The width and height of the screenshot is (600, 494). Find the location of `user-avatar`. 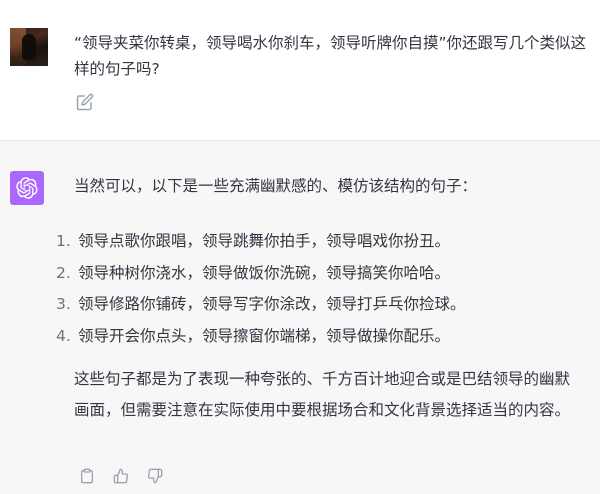

user-avatar is located at coordinates (29, 47).